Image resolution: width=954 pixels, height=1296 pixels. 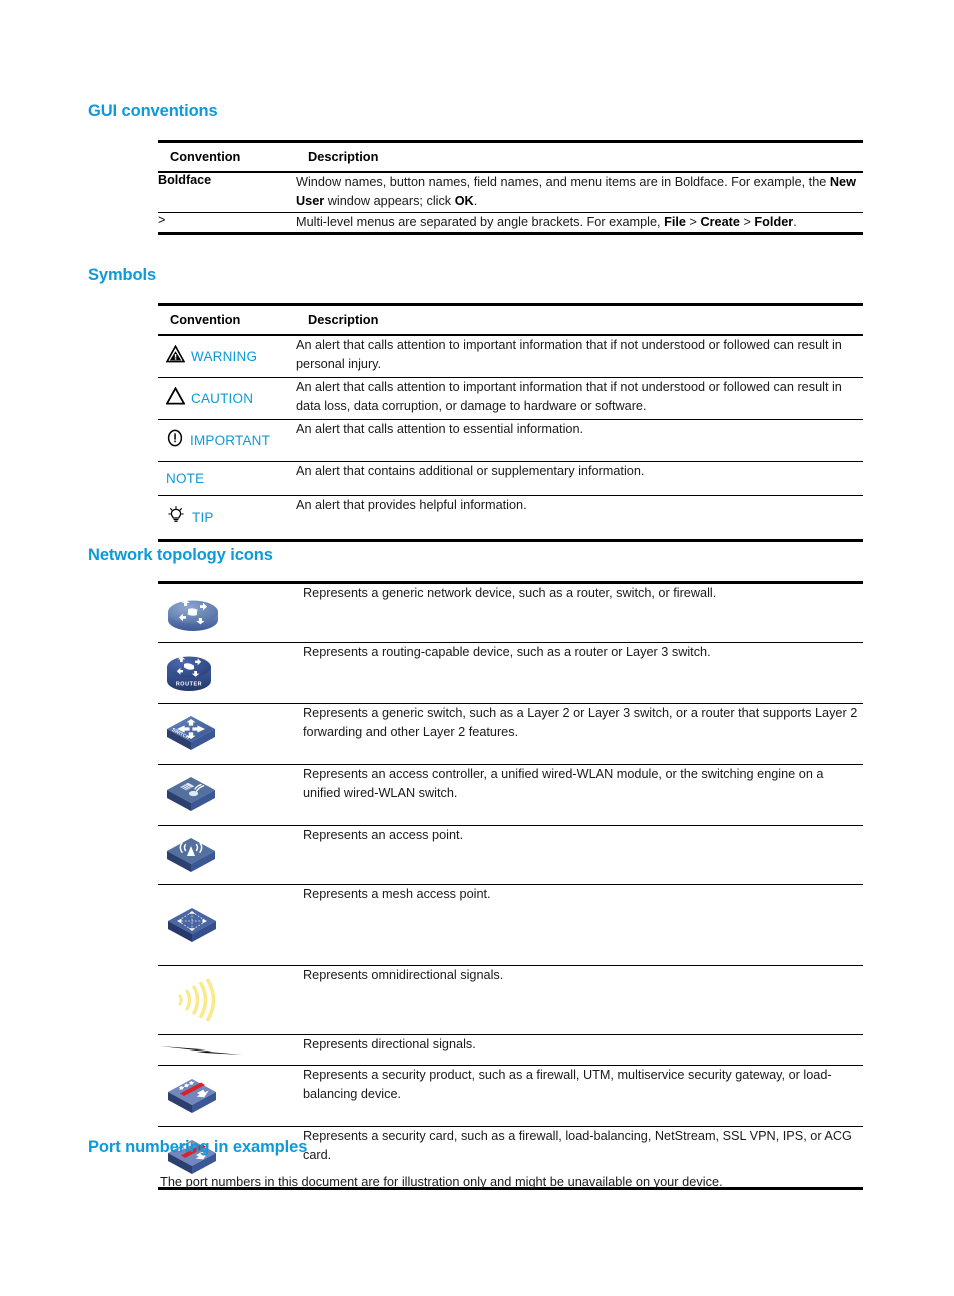 I want to click on icon-cell-mesh-access-point, so click(x=230, y=925).